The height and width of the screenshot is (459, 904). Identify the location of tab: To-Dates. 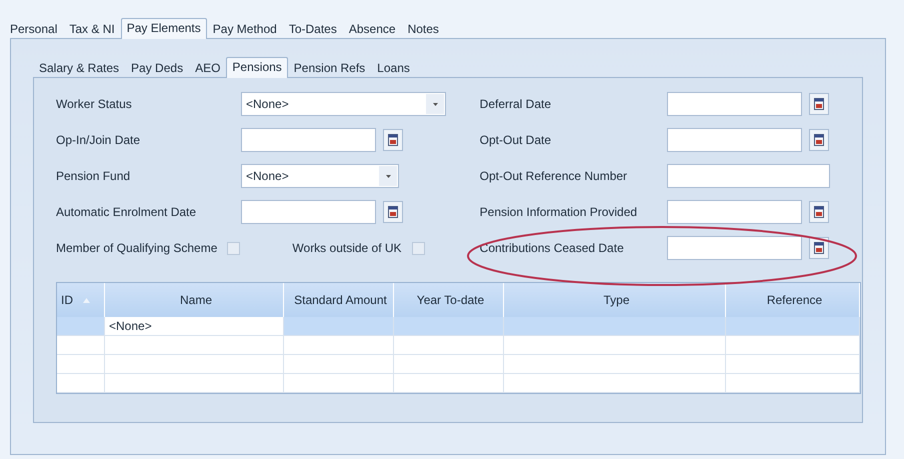
(312, 28).